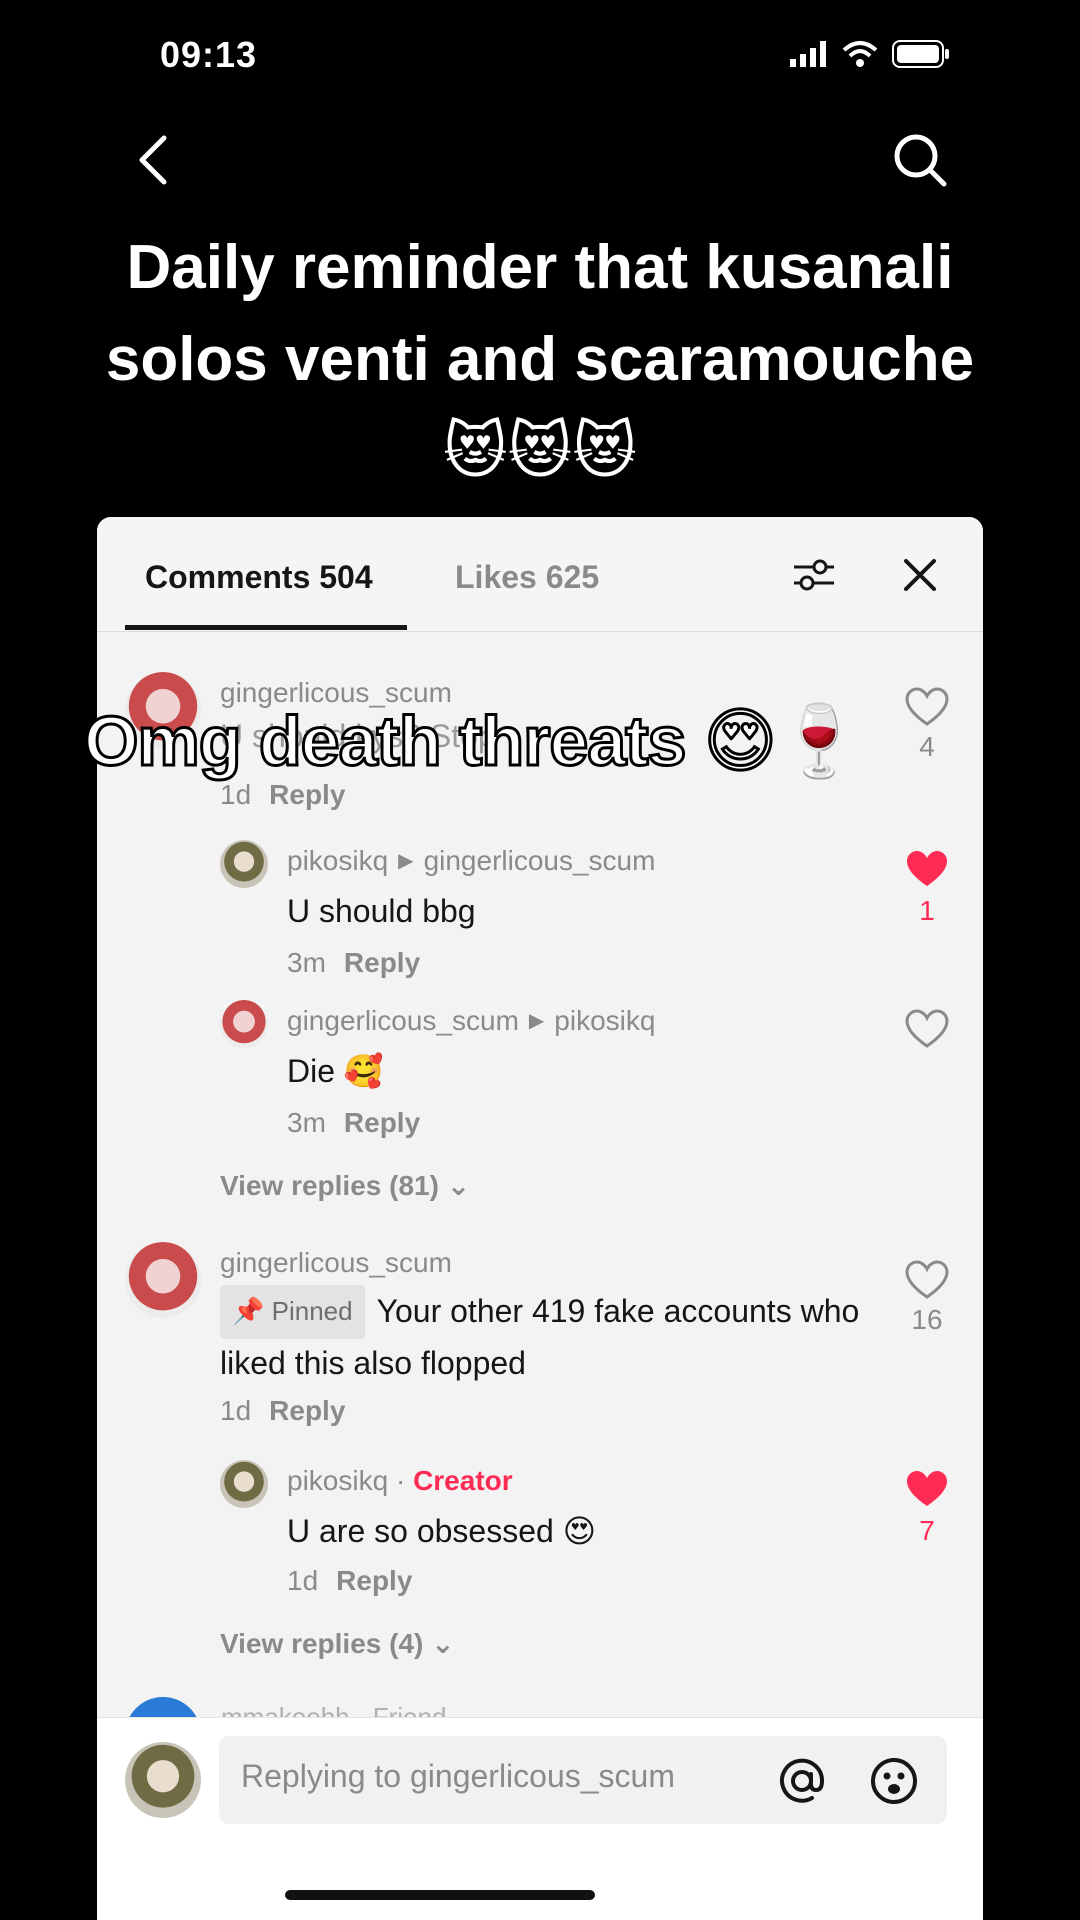  I want to click on wifi-icon, so click(860, 54).